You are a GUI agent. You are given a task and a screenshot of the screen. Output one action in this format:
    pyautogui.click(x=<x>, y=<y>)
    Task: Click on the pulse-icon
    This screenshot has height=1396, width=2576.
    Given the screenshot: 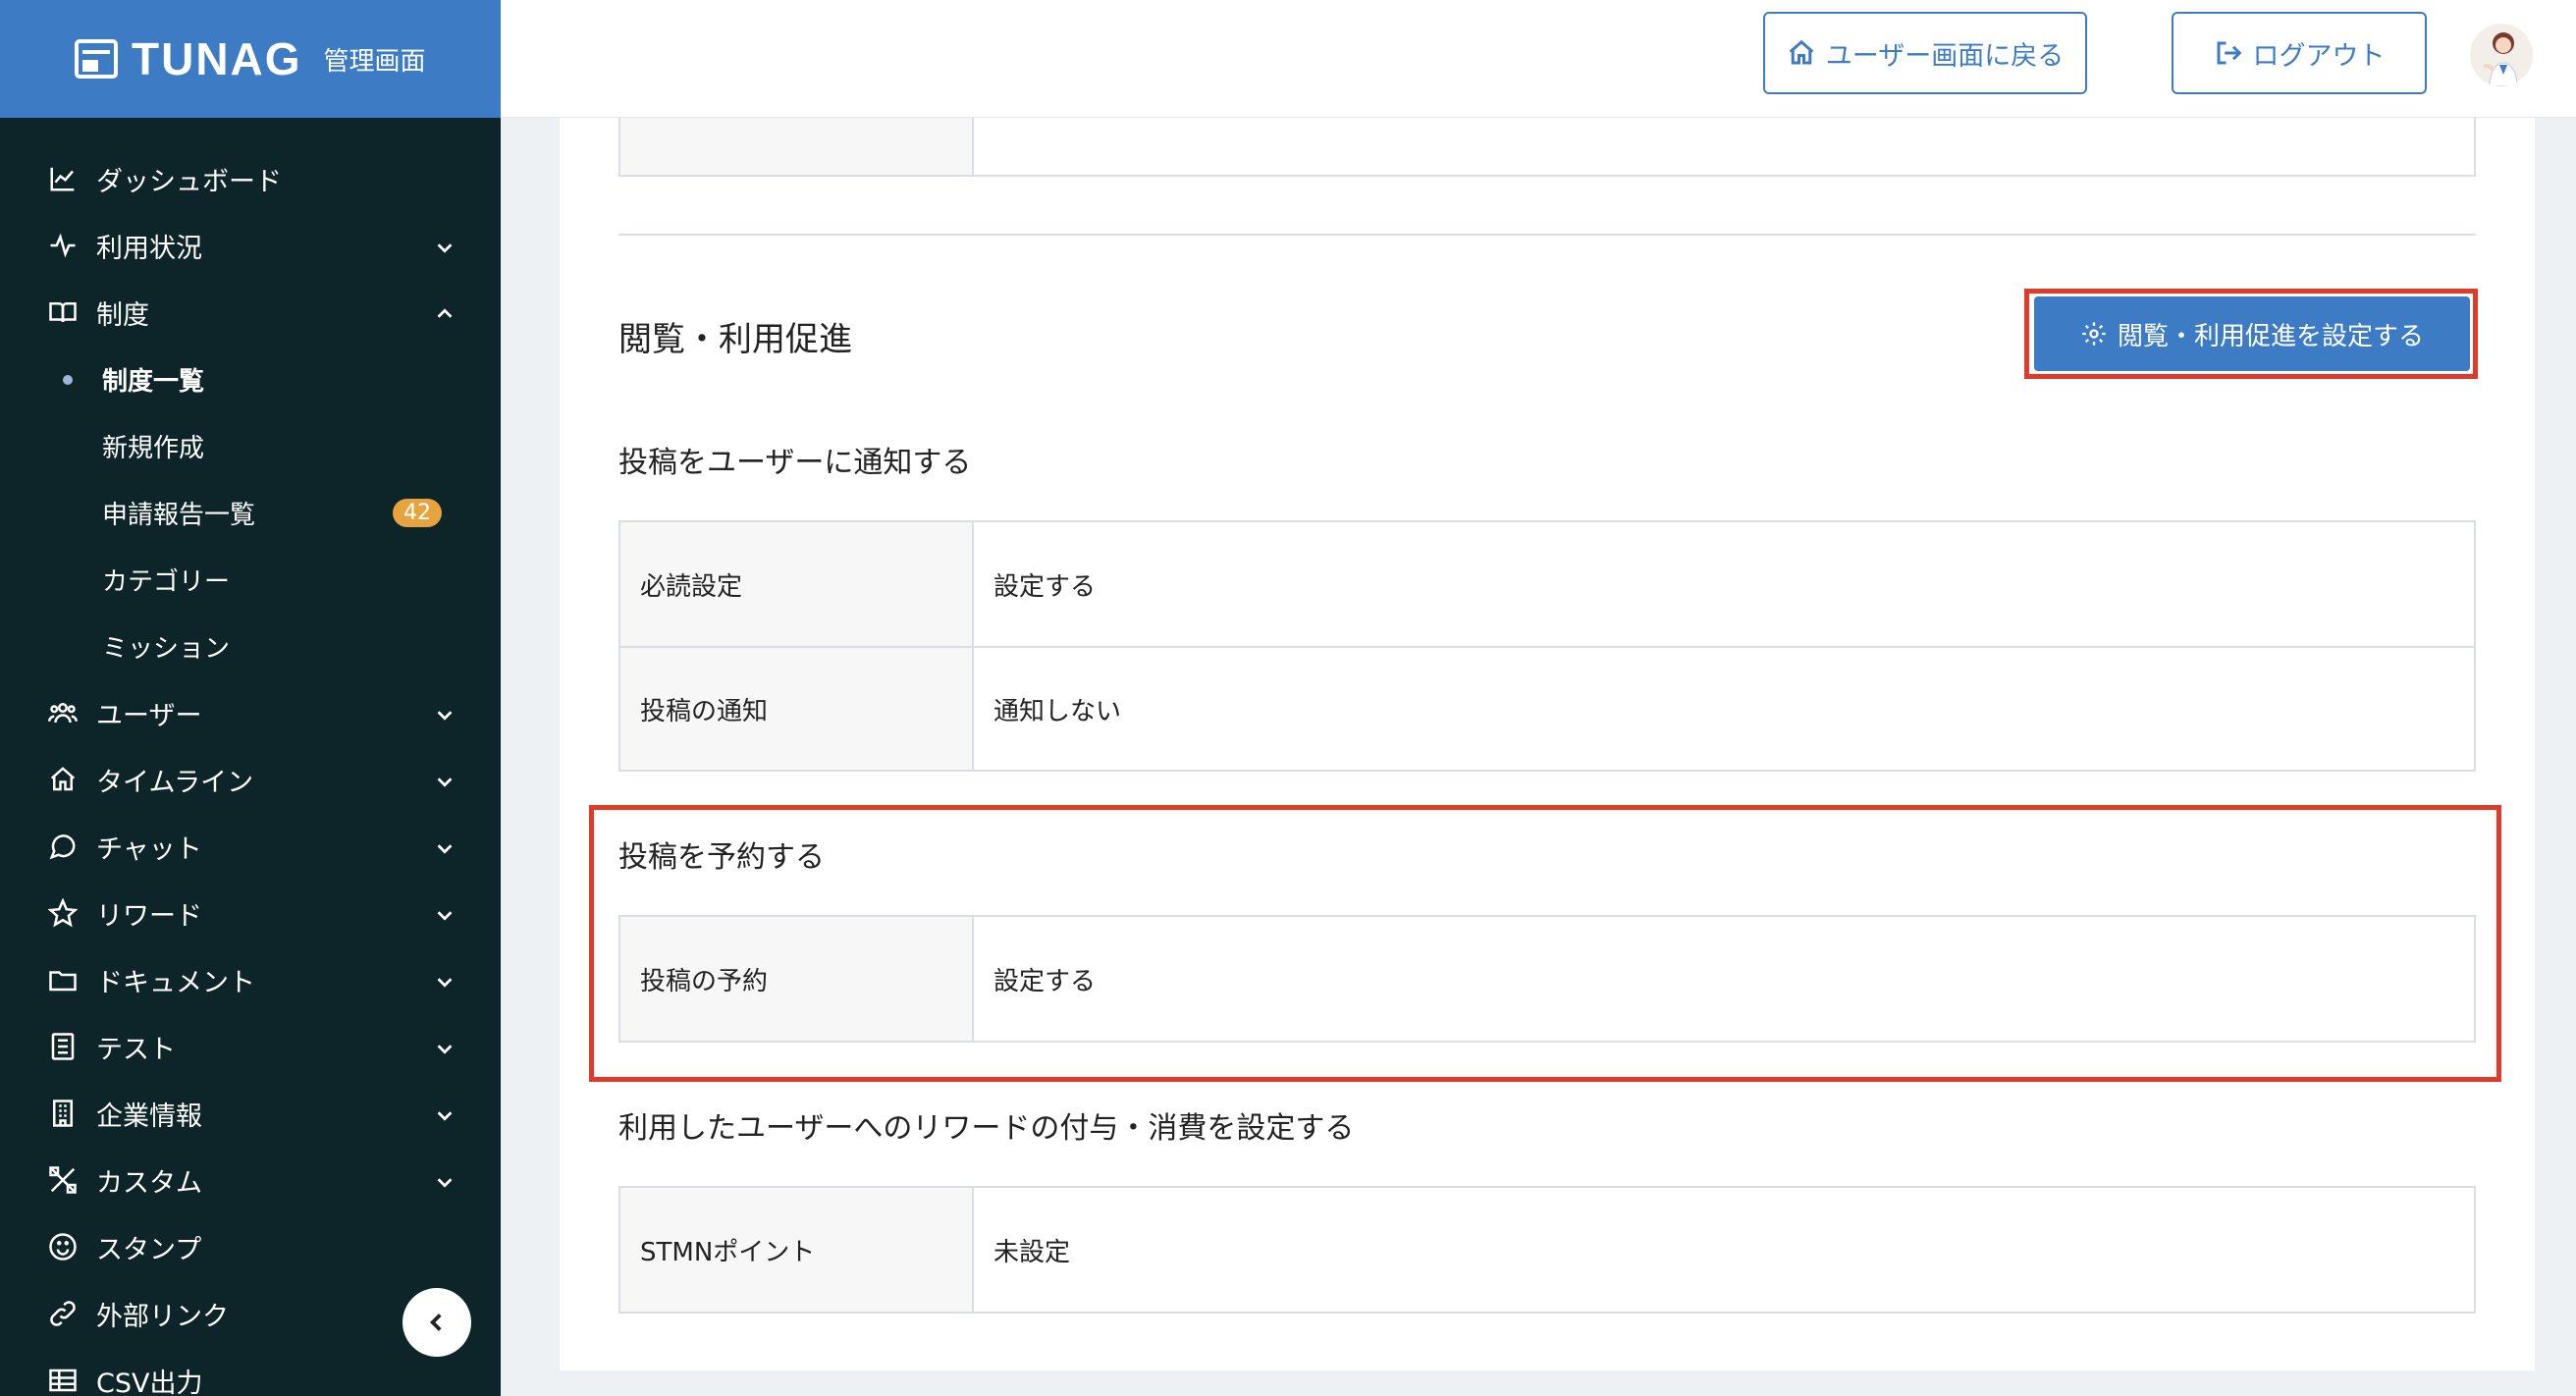 What is the action you would take?
    pyautogui.click(x=63, y=246)
    